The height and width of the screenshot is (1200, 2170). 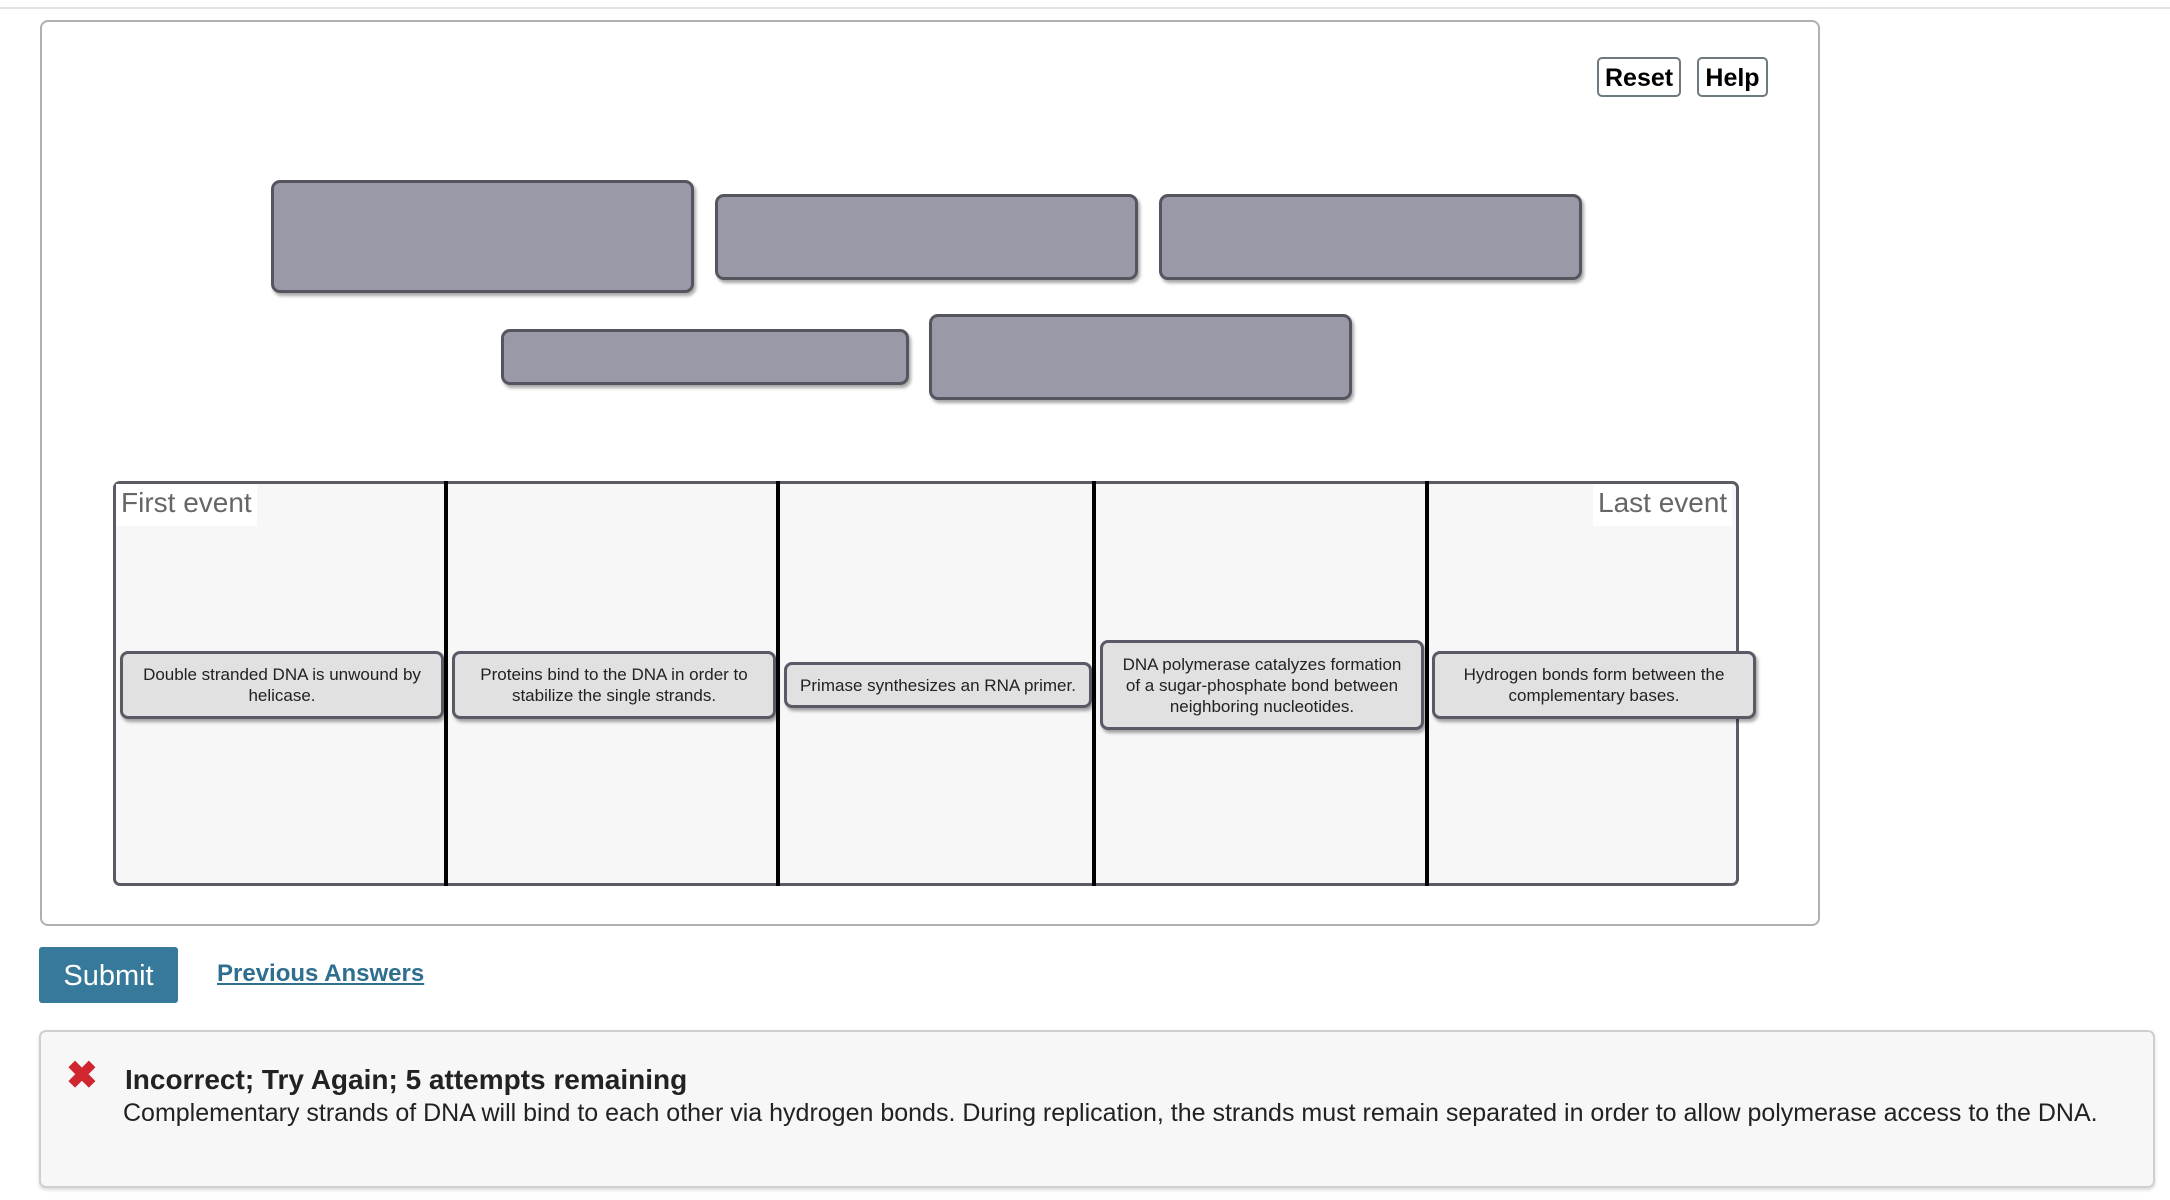 I want to click on help-button: Help, so click(x=1732, y=77).